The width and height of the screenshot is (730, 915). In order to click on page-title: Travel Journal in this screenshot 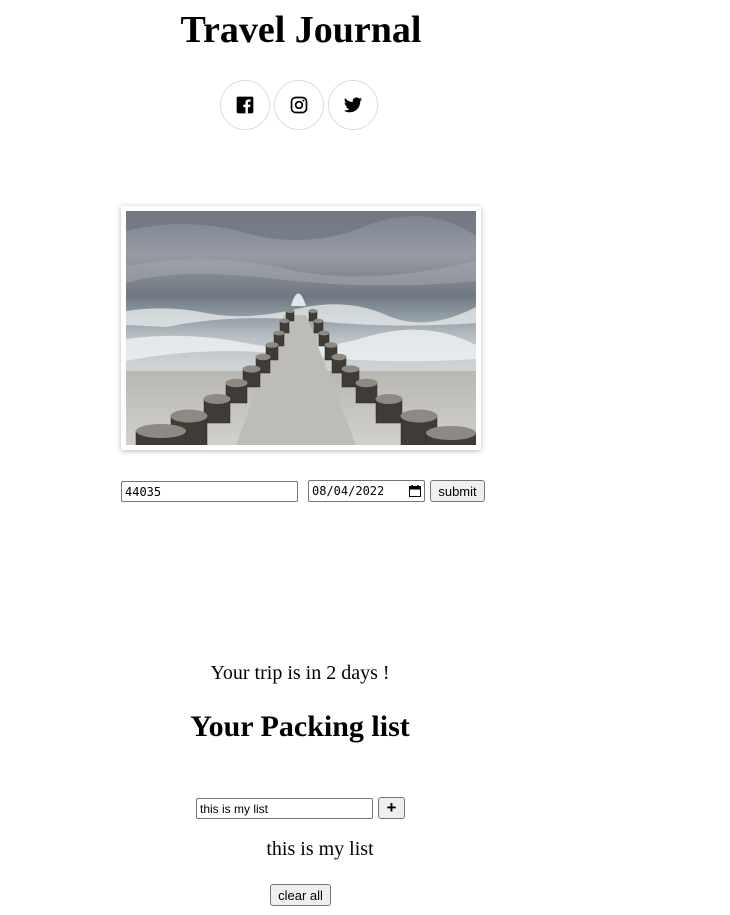, I will do `click(301, 30)`.